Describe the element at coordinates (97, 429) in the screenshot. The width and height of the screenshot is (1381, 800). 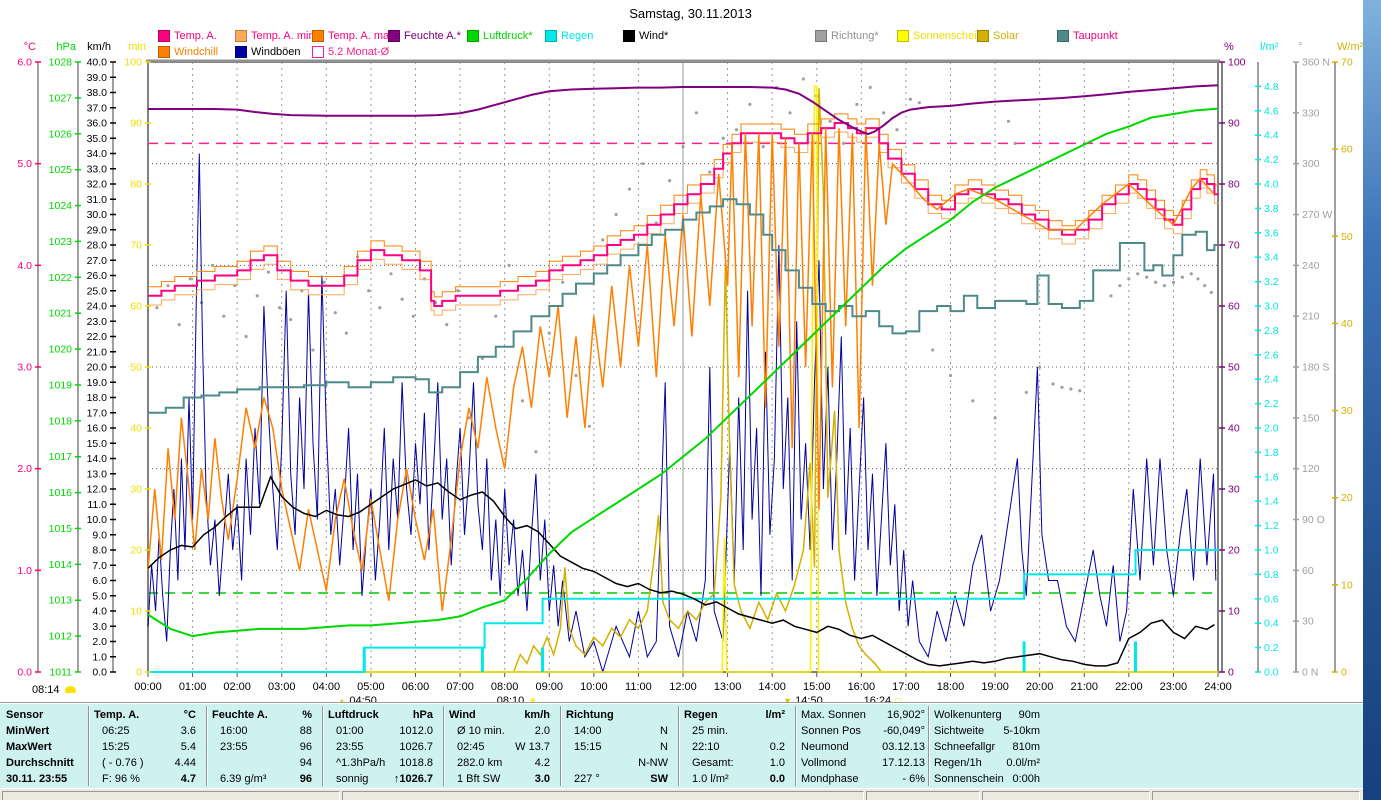
I see `svg-text: 16.0` at that location.